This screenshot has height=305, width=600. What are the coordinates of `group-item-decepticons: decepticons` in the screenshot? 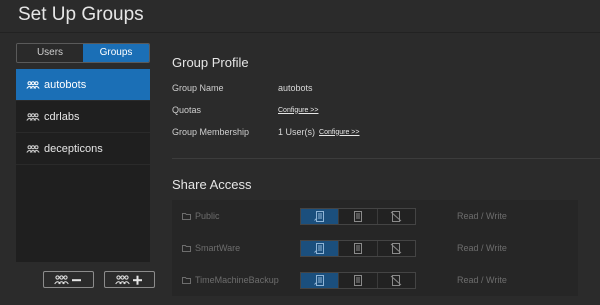 It's located at (83, 149).